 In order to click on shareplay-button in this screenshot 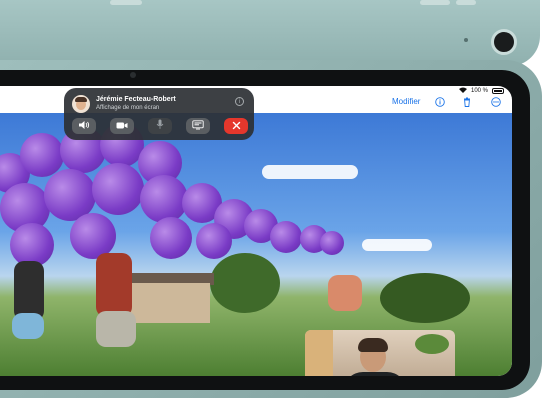, I will do `click(198, 126)`.